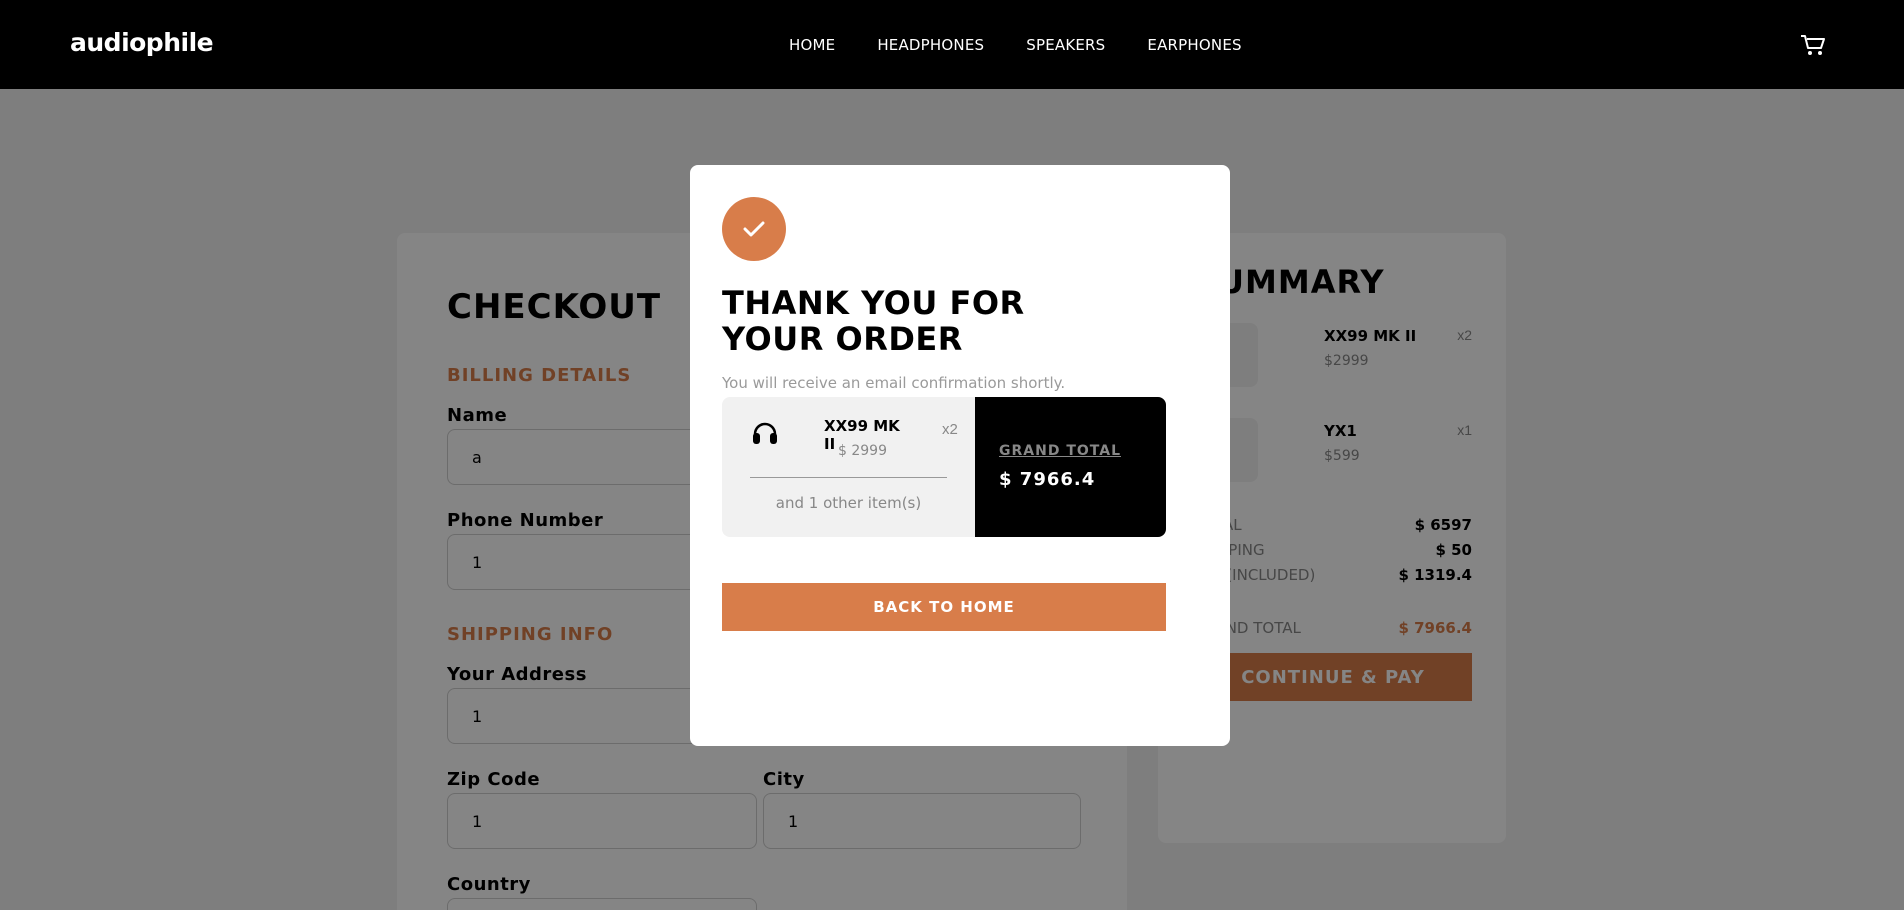 Image resolution: width=1904 pixels, height=910 pixels. I want to click on headphones-icon, so click(765, 432).